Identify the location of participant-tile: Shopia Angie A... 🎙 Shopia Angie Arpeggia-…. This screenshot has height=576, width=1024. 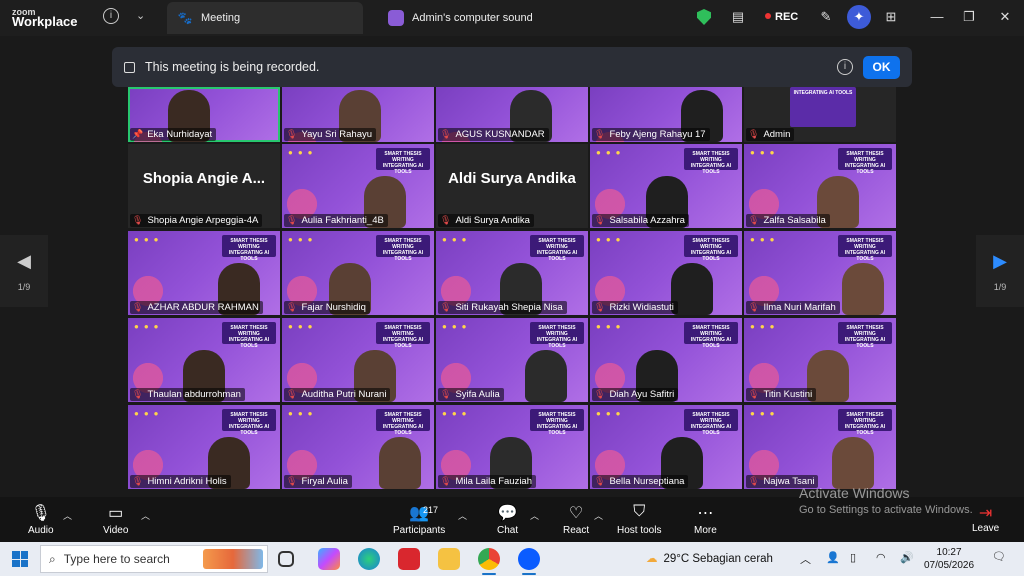
(204, 186).